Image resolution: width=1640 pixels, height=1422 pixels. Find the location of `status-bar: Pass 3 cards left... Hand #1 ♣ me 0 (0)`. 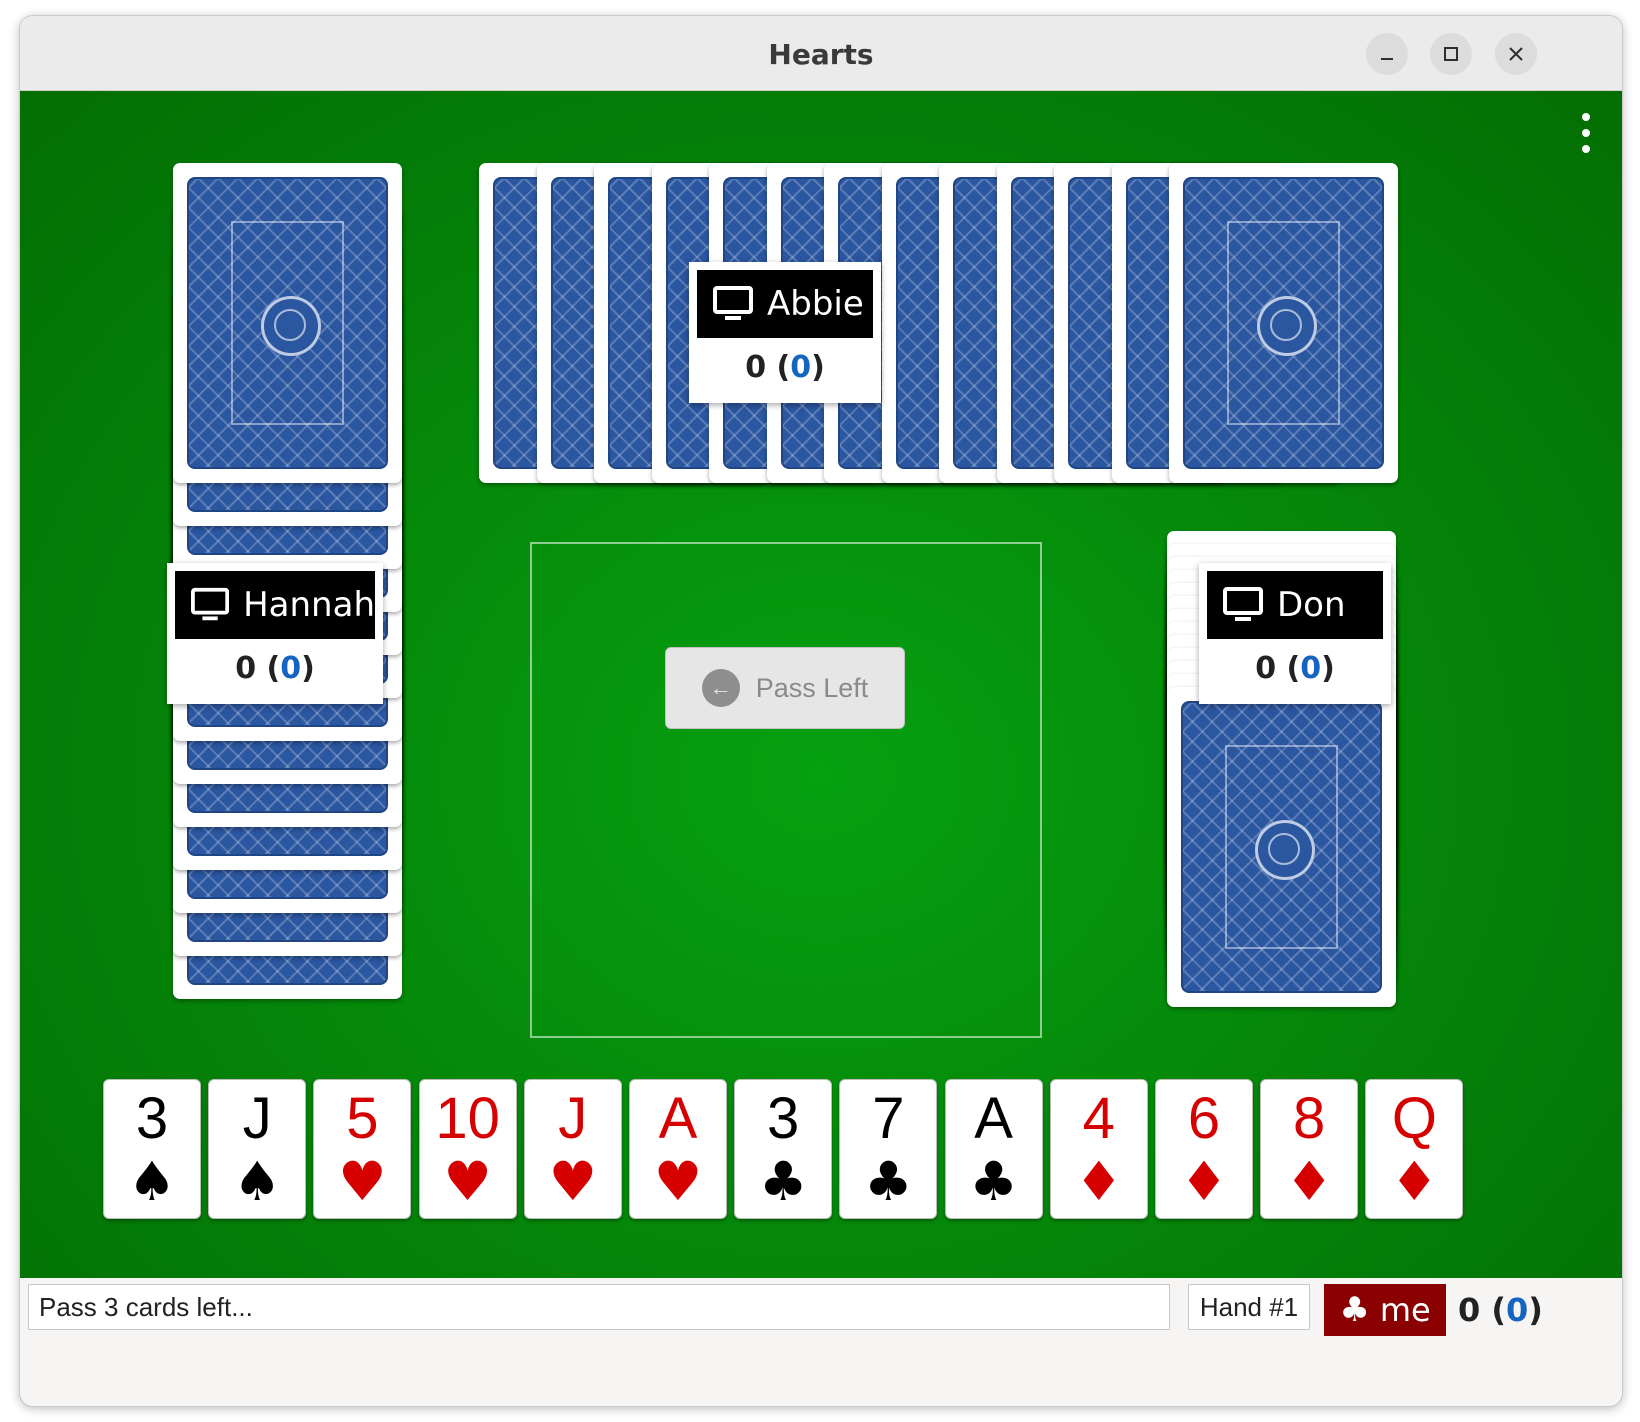

status-bar: Pass 3 cards left... Hand #1 ♣ me 0 (0) is located at coordinates (821, 1307).